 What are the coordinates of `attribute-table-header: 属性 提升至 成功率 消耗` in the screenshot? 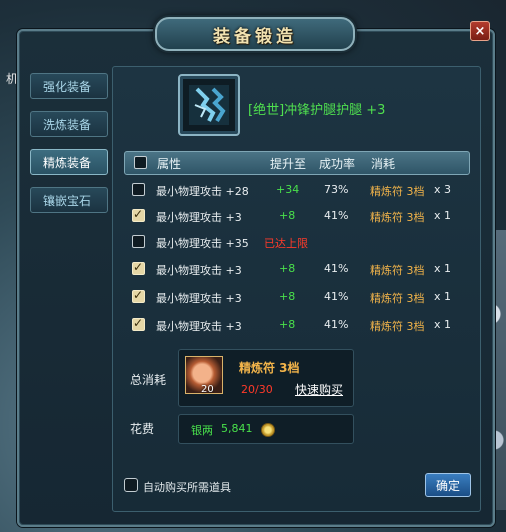 It's located at (297, 163).